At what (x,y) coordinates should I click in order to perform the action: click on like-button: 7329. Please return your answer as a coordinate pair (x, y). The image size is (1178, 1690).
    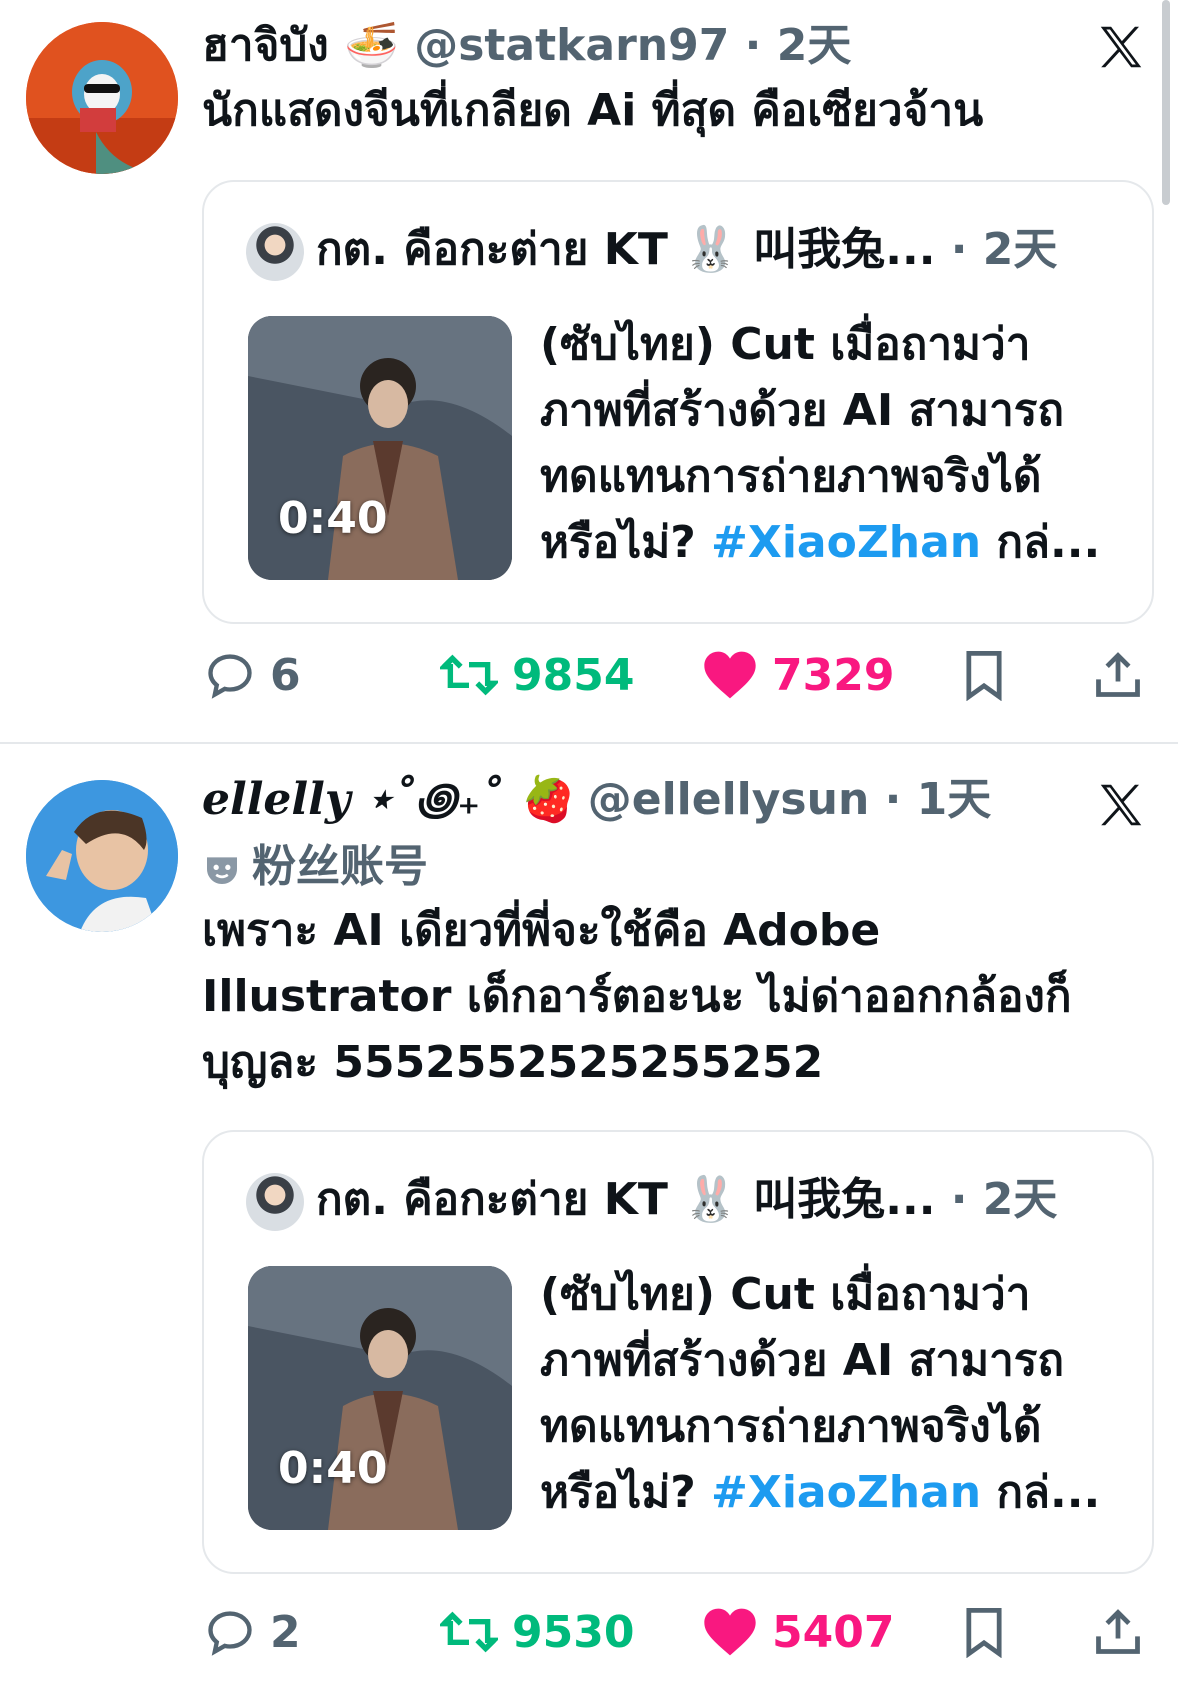
    Looking at the image, I should click on (798, 675).